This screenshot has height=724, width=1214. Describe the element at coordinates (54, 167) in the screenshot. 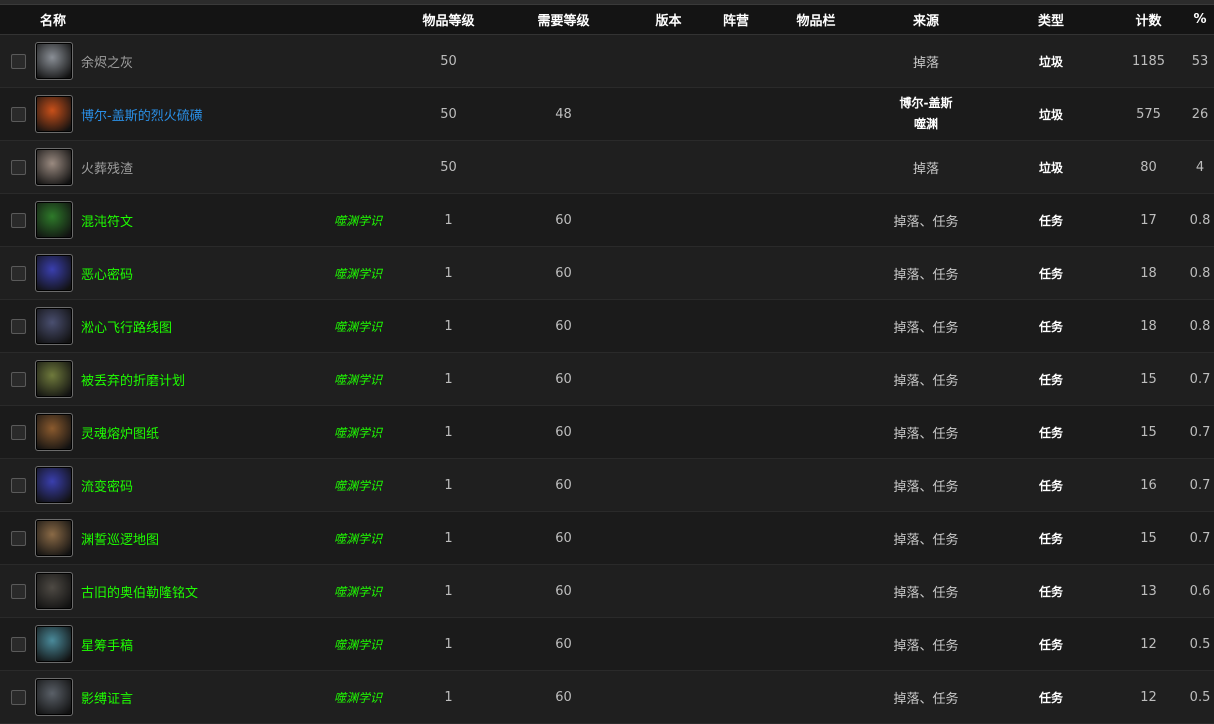

I see `cremation-remains-icon` at that location.